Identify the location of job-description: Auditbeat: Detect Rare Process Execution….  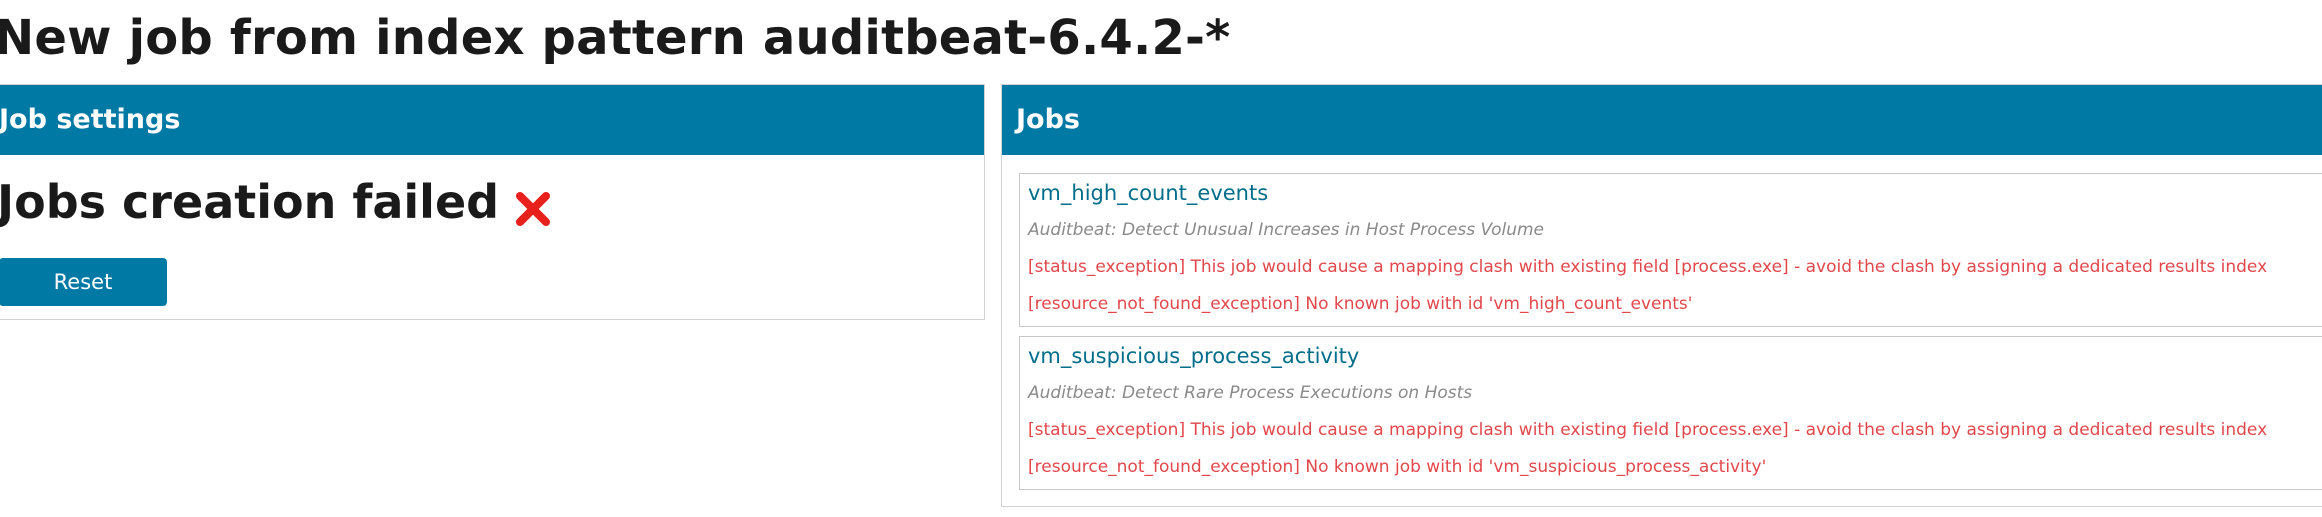
(1250, 393).